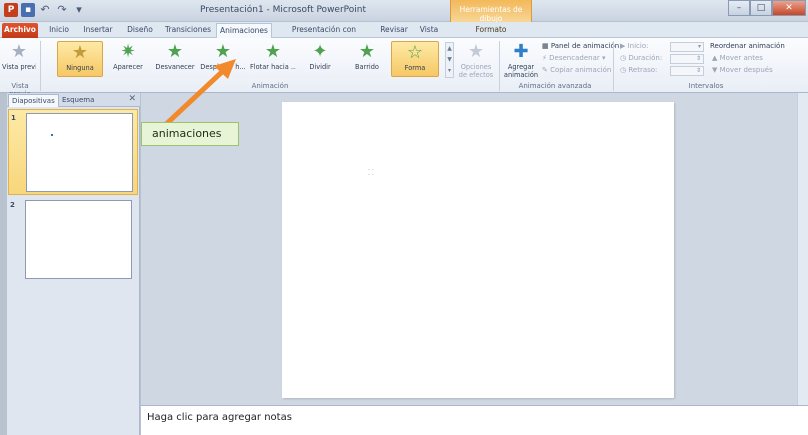 The height and width of the screenshot is (435, 808). I want to click on annotation-callout: animaciones, so click(190, 134).